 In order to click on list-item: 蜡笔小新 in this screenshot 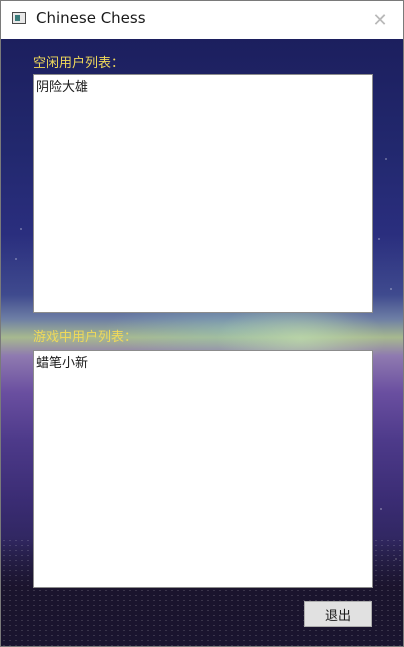, I will do `click(203, 364)`.